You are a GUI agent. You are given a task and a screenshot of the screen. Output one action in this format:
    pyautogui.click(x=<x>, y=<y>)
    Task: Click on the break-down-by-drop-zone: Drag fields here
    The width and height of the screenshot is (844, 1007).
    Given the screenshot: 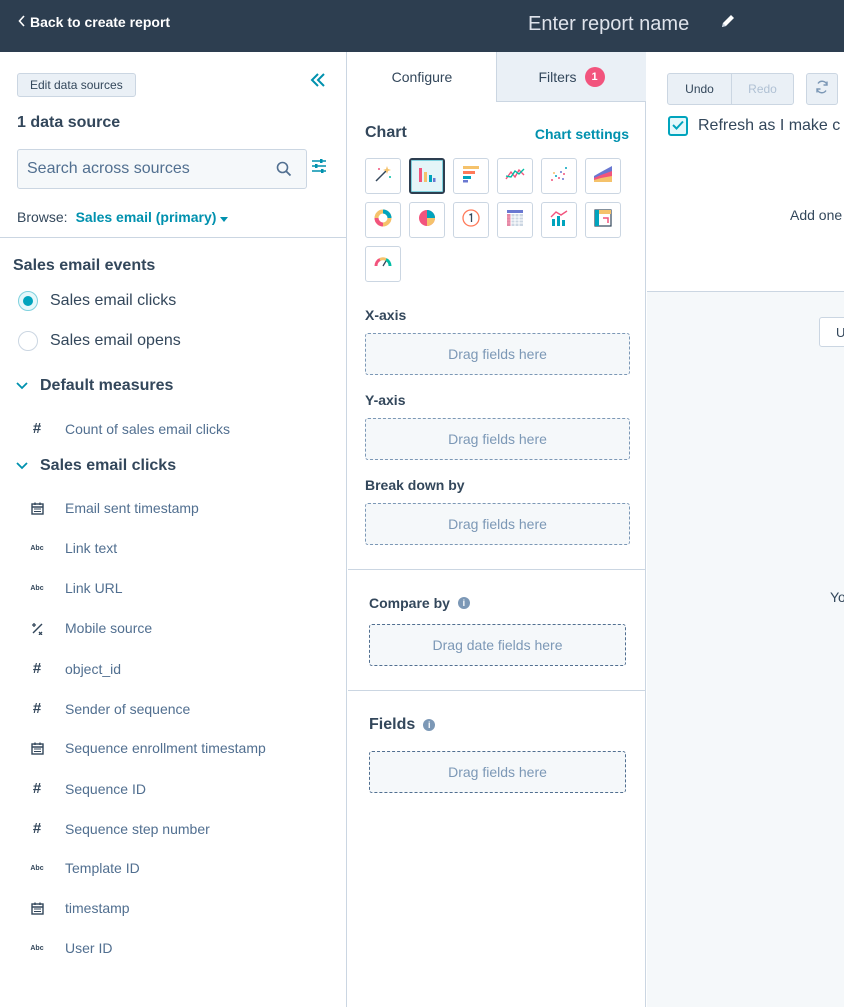 What is the action you would take?
    pyautogui.click(x=497, y=524)
    